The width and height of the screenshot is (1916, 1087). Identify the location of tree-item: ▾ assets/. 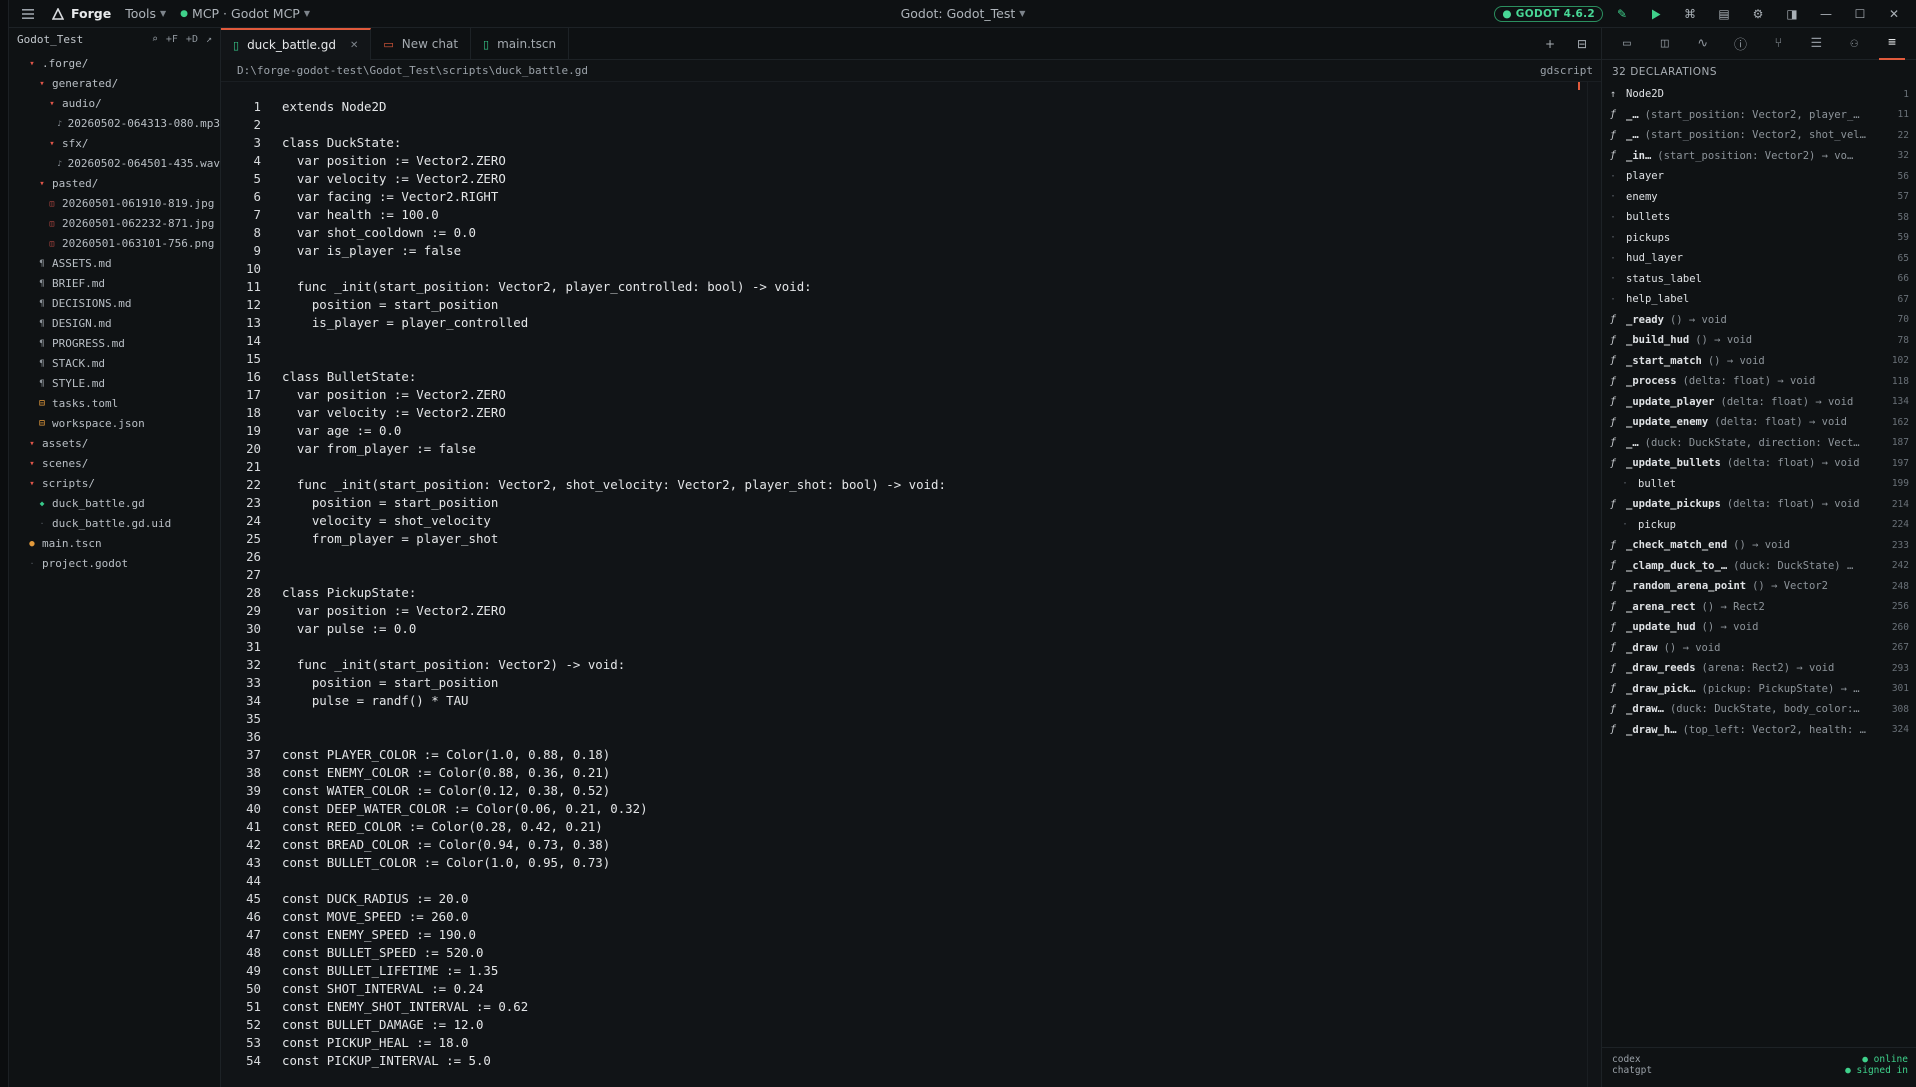
(114, 444).